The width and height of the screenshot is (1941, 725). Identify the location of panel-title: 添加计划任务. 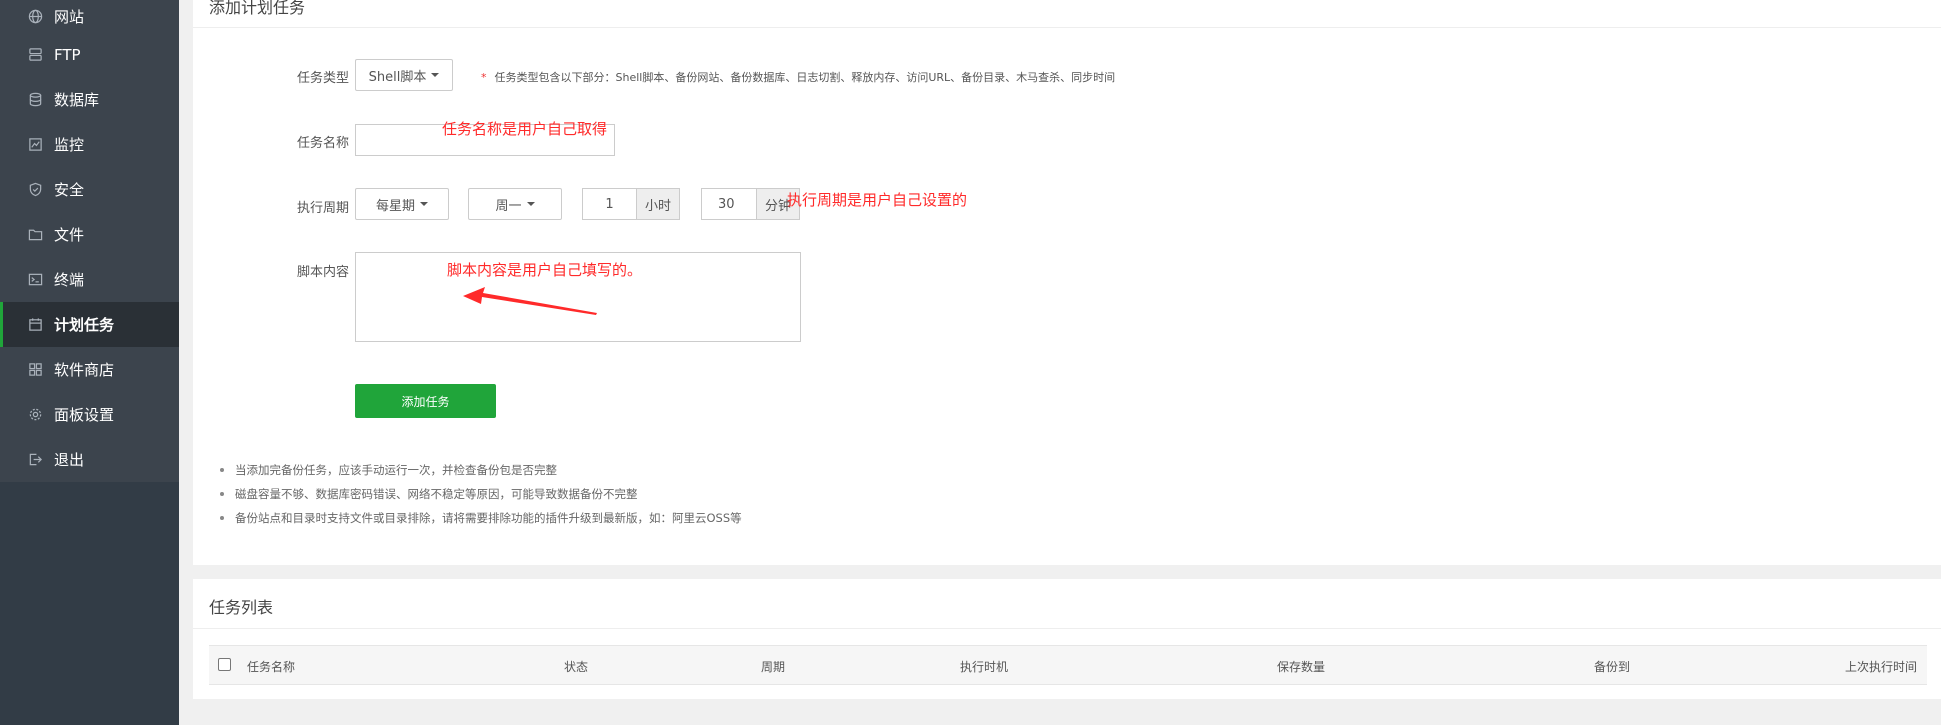
(257, 8).